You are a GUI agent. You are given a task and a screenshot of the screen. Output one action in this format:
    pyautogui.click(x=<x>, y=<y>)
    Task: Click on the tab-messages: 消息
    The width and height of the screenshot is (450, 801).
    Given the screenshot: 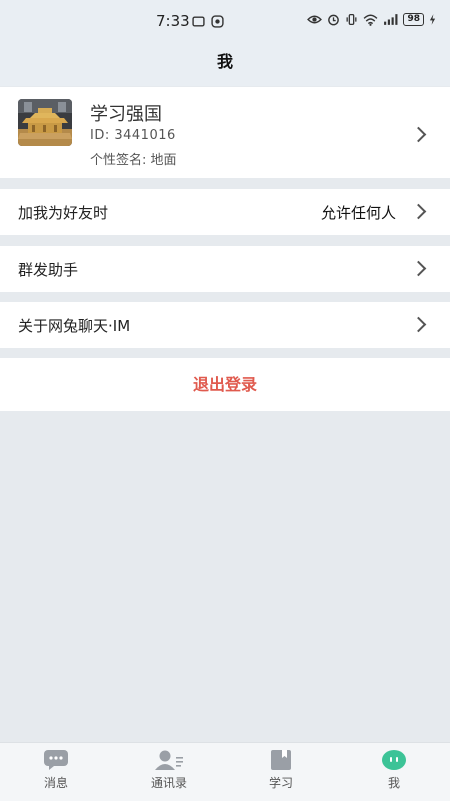 What is the action you would take?
    pyautogui.click(x=56, y=770)
    